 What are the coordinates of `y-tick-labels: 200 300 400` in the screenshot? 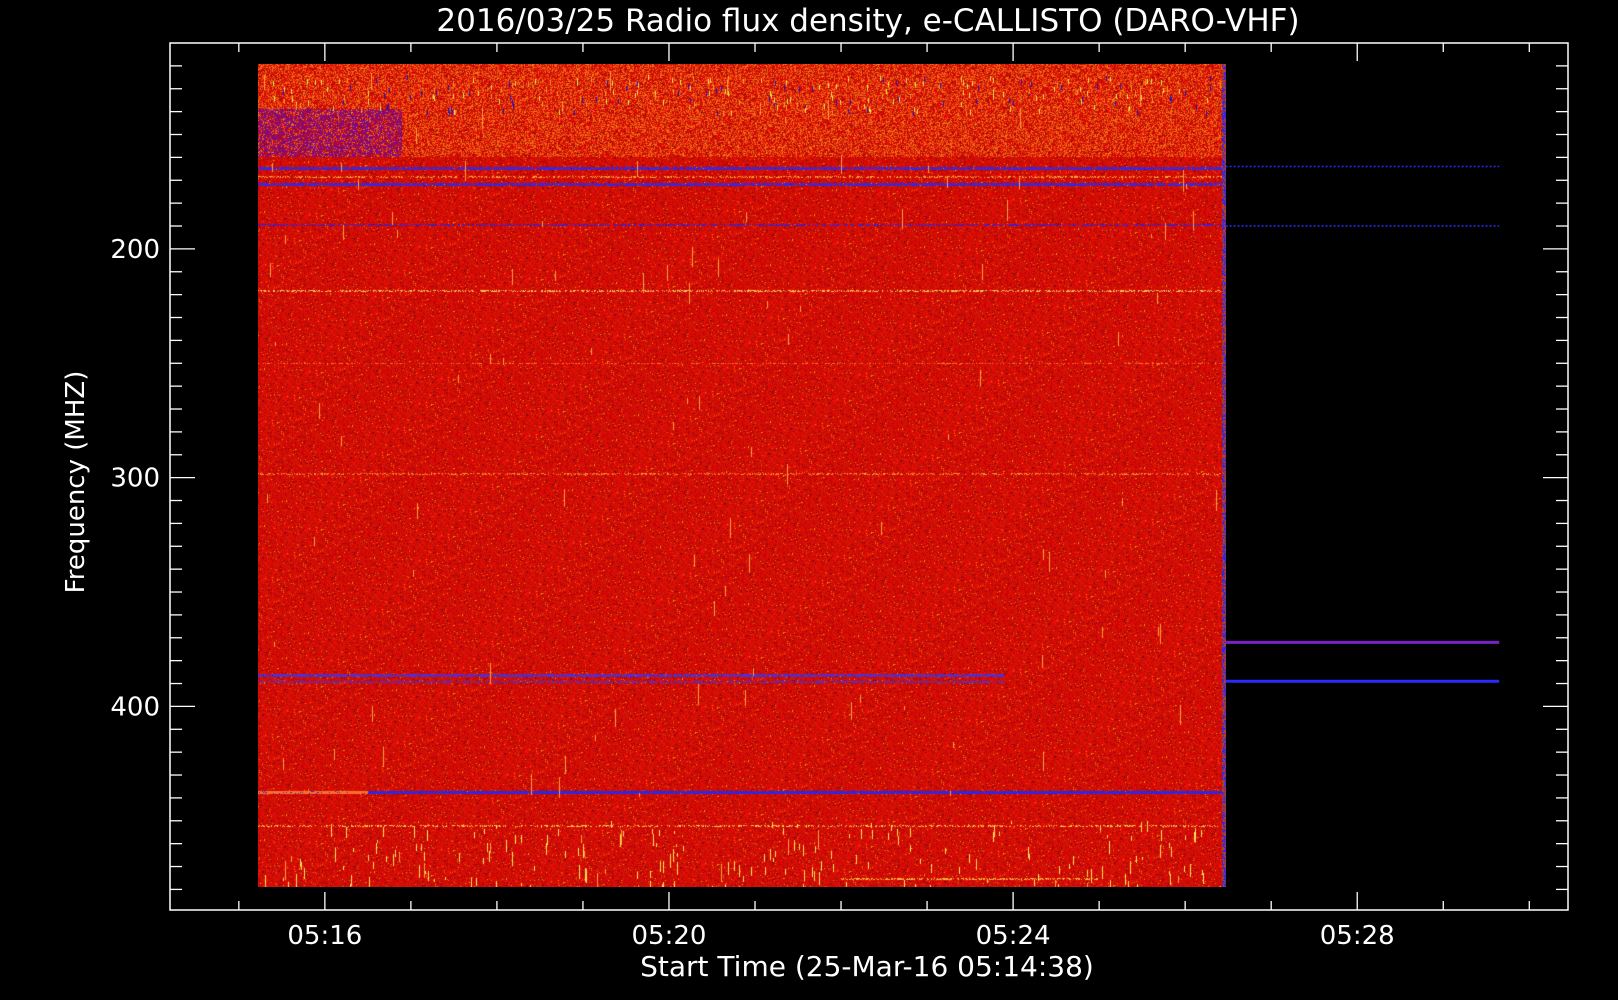 It's located at (135, 479).